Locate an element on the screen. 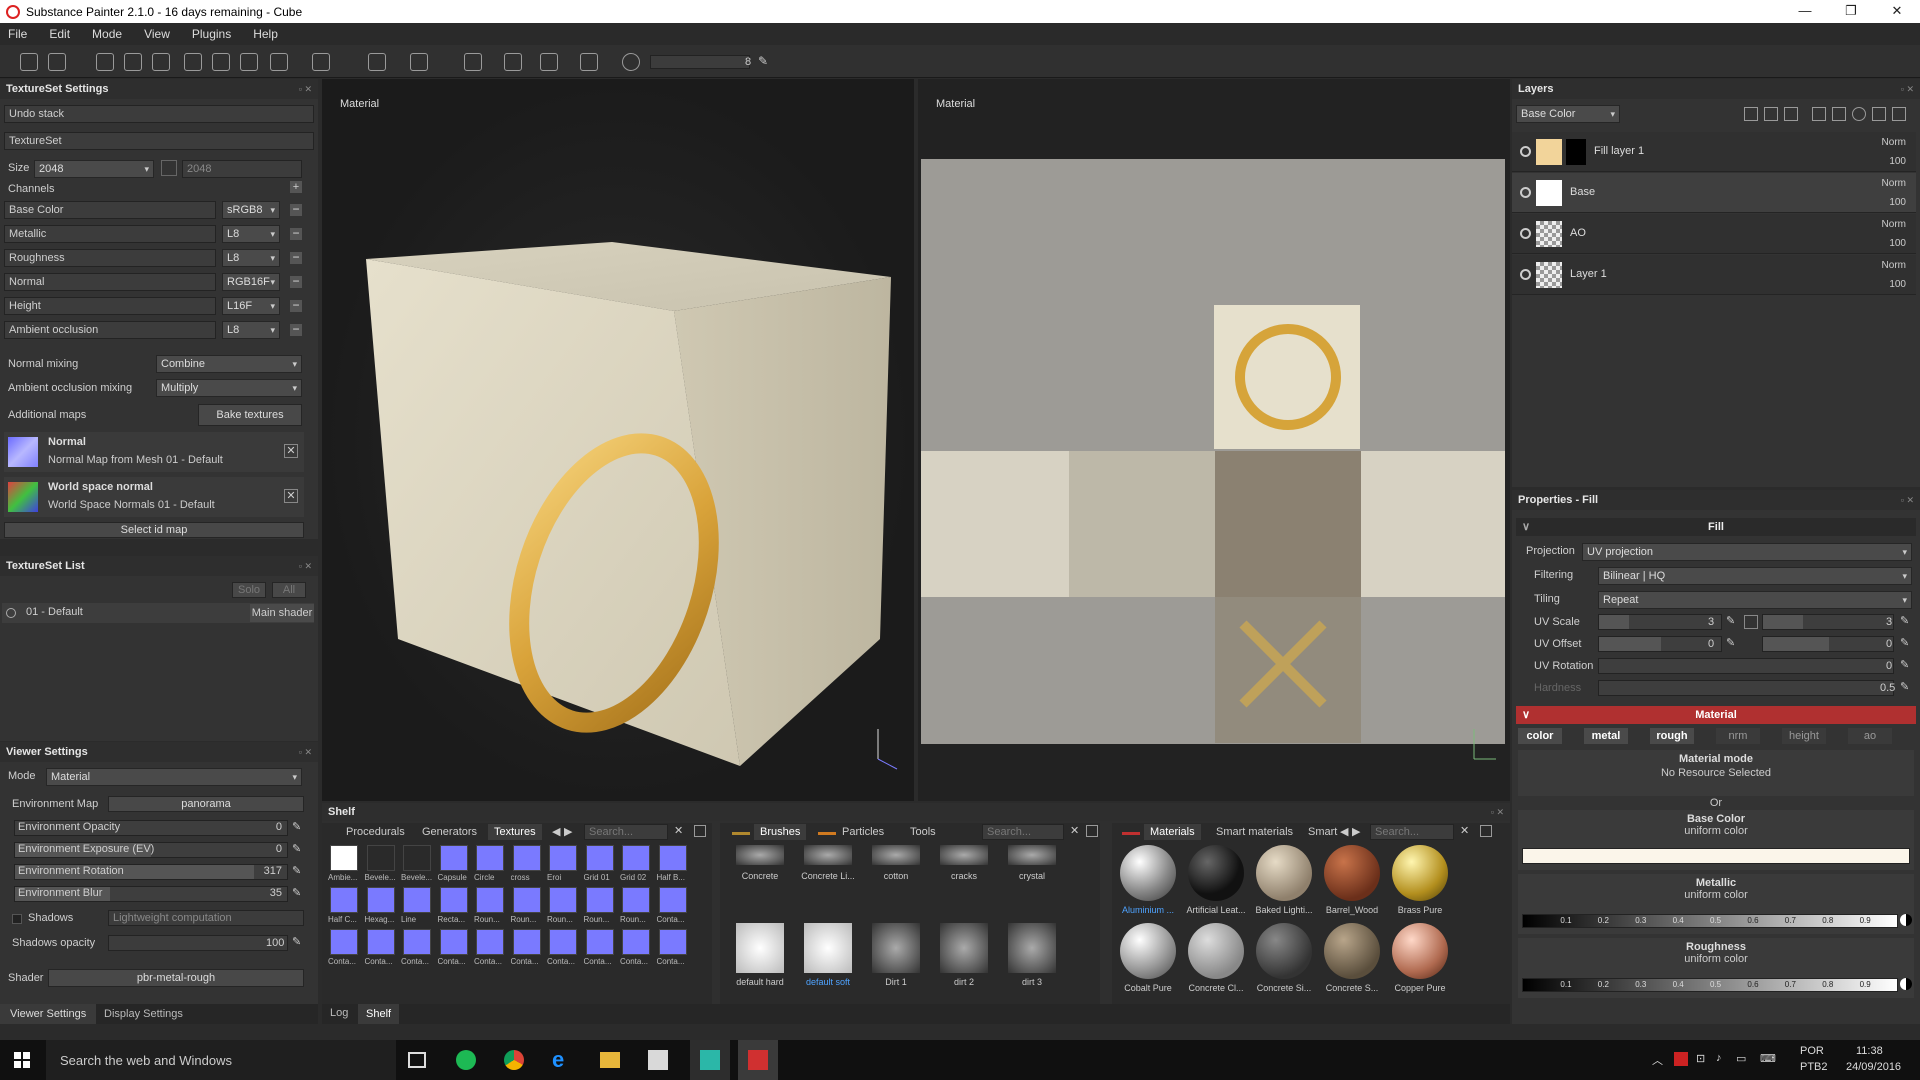 The width and height of the screenshot is (1920, 1080). tab-textures: Textures is located at coordinates (515, 832).